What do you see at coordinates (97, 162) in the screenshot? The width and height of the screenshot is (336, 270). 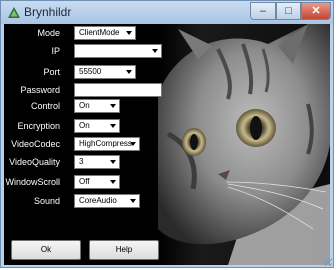 I see `videoquality-select: 3` at bounding box center [97, 162].